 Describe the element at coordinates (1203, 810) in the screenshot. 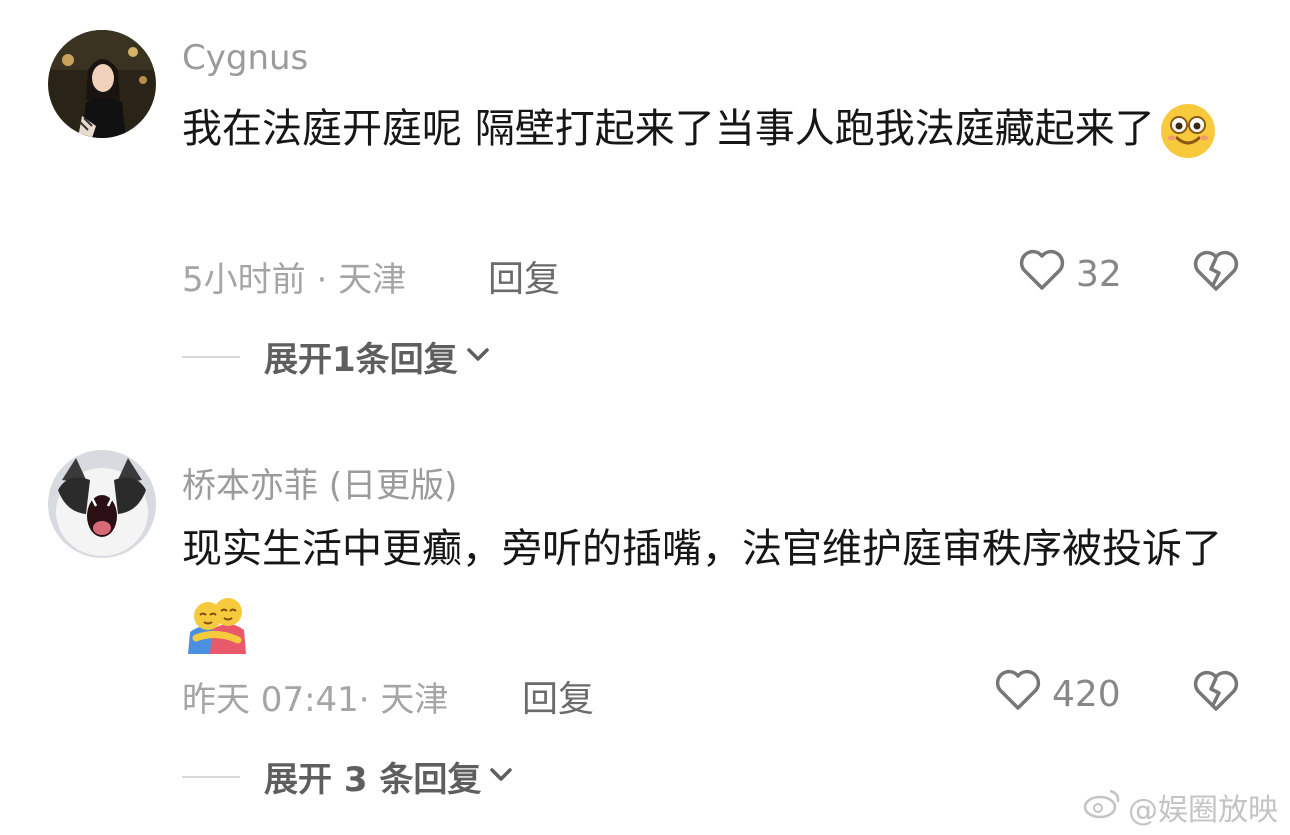

I see `watermark-text: @娱圈放映` at that location.